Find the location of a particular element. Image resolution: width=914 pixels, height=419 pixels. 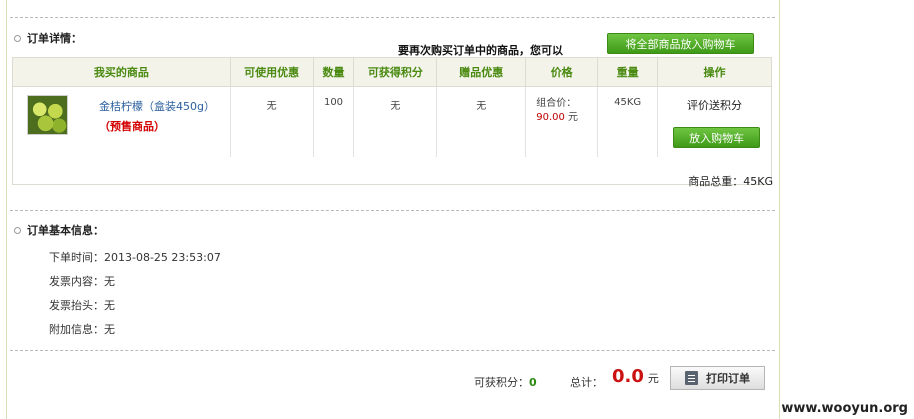

price-value: 90.00 is located at coordinates (550, 117).